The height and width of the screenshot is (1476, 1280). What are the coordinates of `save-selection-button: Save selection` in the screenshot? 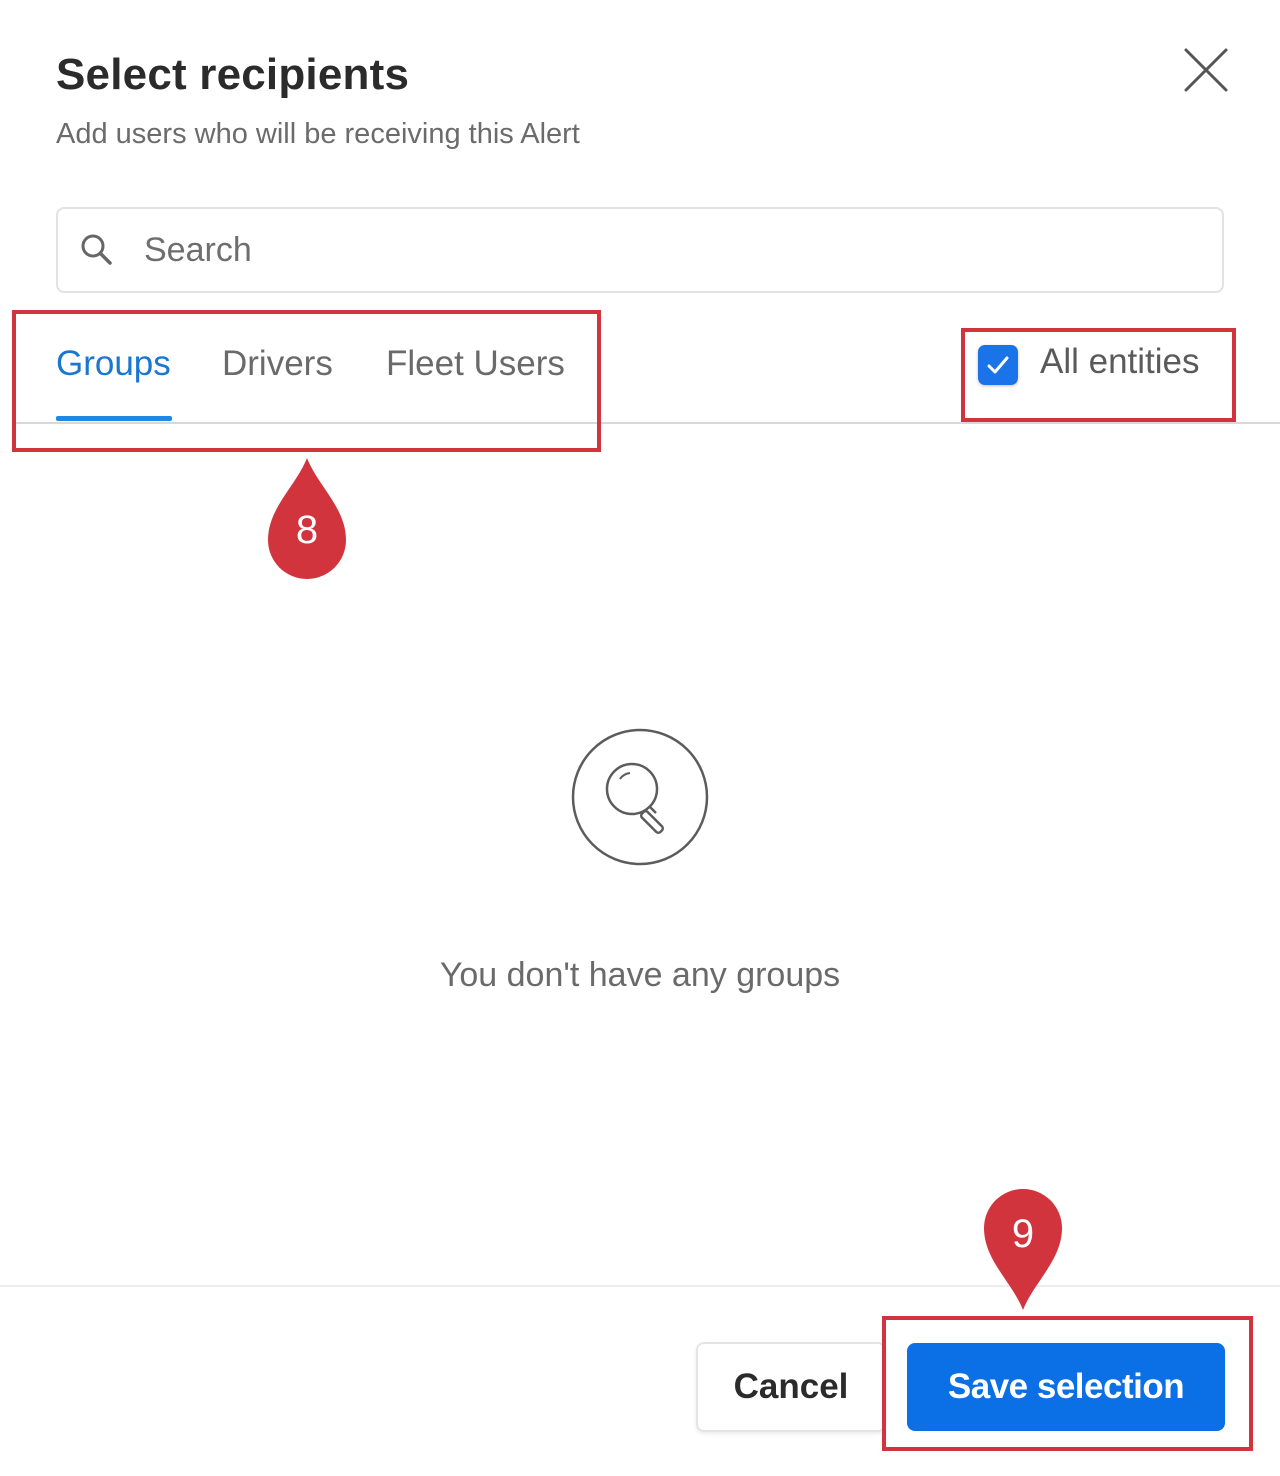 It's located at (1066, 1387).